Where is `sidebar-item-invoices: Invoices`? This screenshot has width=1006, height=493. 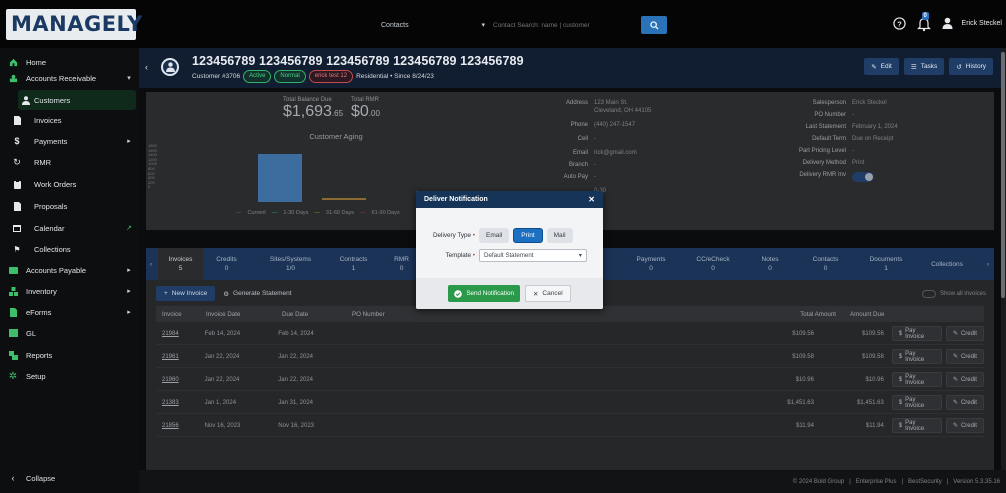 sidebar-item-invoices: Invoices is located at coordinates (69, 120).